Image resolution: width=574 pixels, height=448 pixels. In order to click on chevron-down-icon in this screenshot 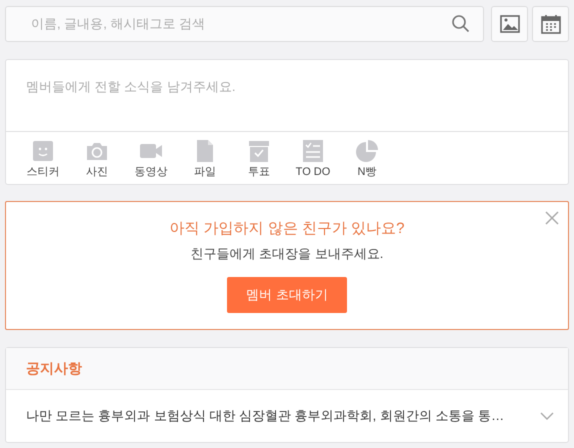, I will do `click(547, 416)`.